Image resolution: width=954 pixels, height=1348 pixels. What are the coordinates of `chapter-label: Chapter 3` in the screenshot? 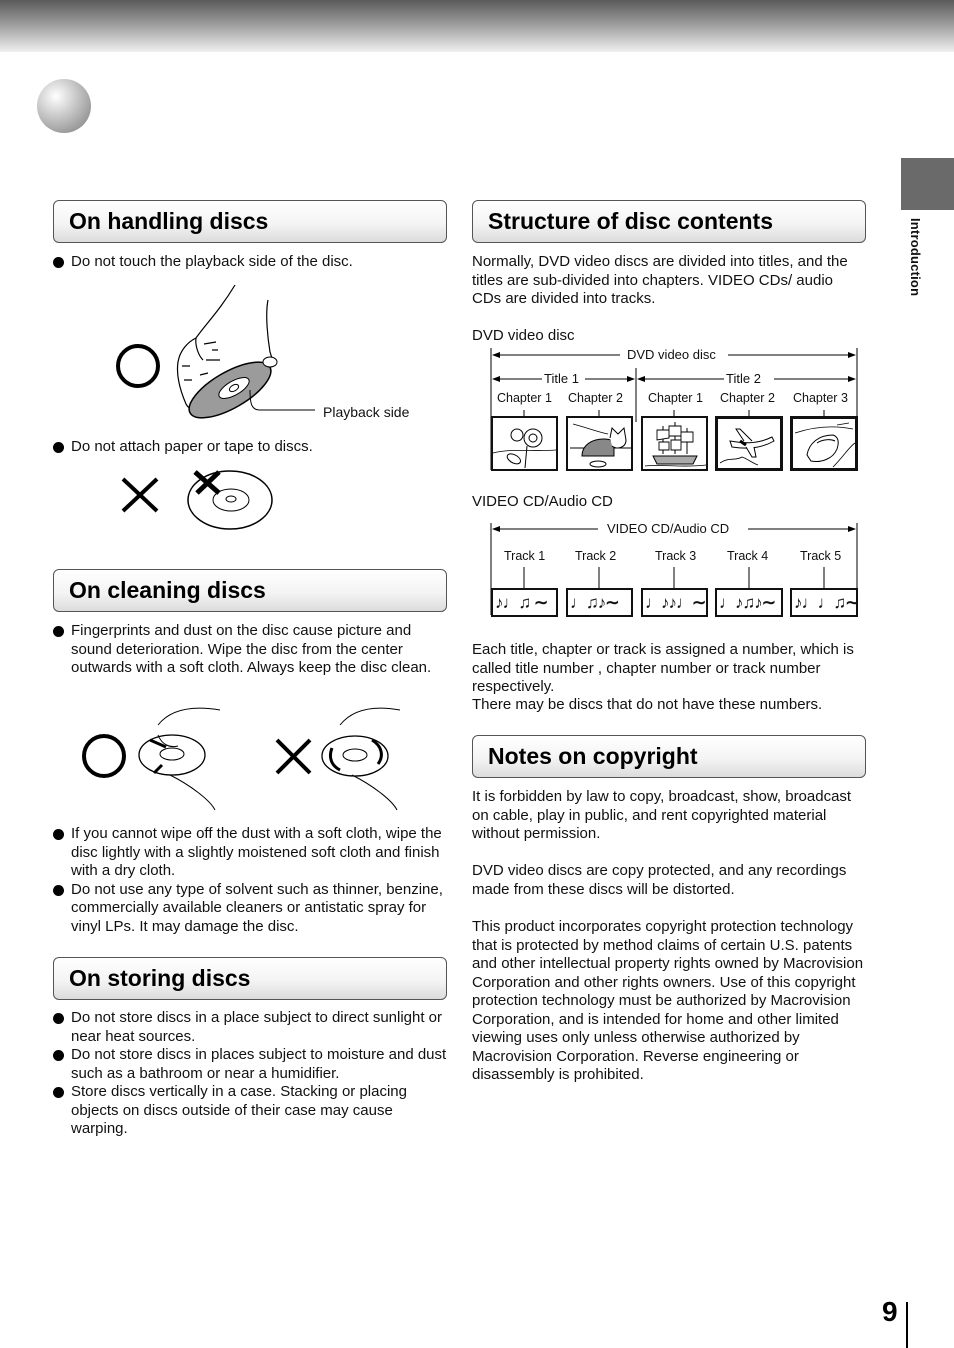 It's located at (820, 398).